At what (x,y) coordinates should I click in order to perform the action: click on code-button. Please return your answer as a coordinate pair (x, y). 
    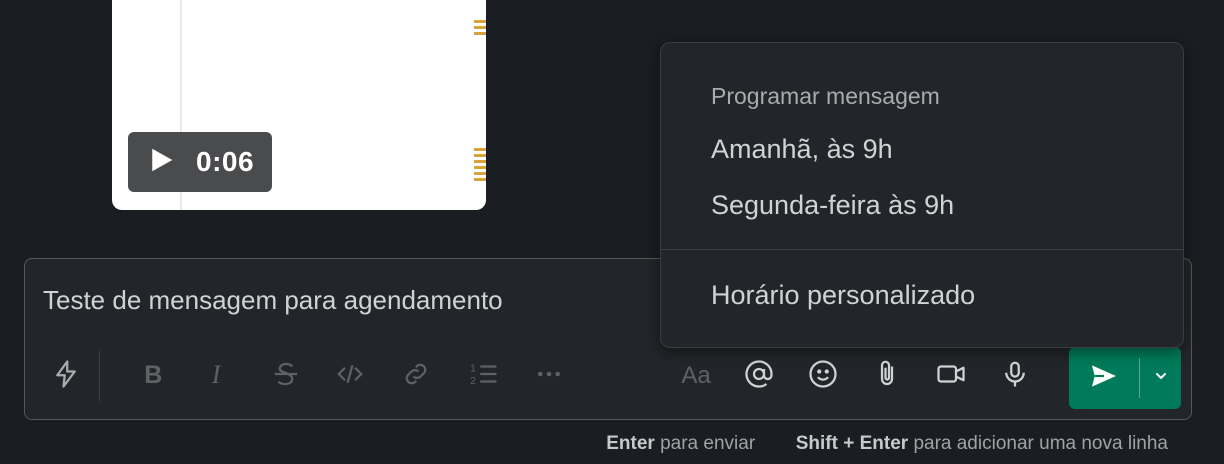
    Looking at the image, I should click on (350, 376).